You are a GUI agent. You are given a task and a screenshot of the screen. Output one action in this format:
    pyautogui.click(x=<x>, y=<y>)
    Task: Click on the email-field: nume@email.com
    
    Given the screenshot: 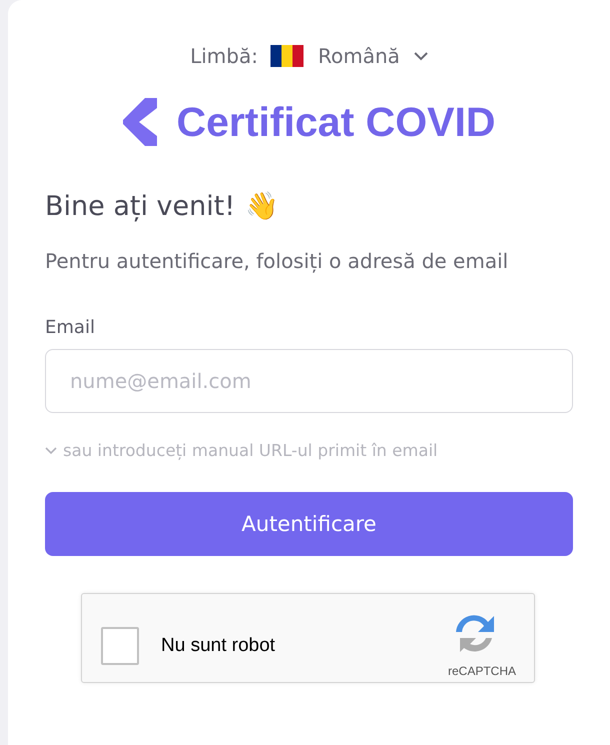 What is the action you would take?
    pyautogui.click(x=309, y=381)
    